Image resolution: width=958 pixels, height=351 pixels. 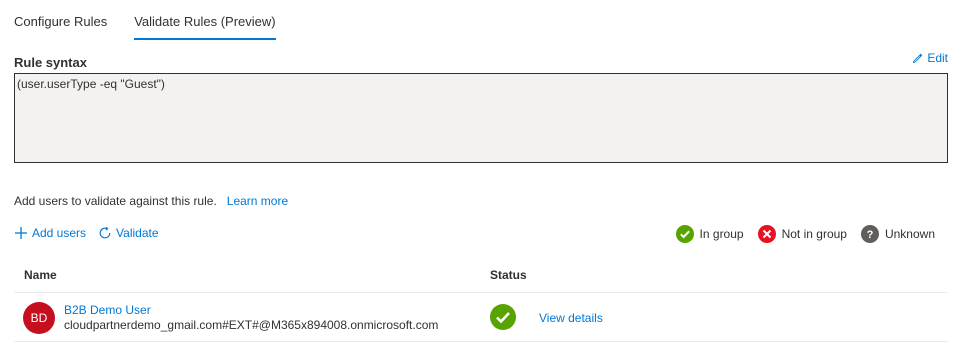 What do you see at coordinates (60, 27) in the screenshot?
I see `tab-configure-rules: Configure Rules` at bounding box center [60, 27].